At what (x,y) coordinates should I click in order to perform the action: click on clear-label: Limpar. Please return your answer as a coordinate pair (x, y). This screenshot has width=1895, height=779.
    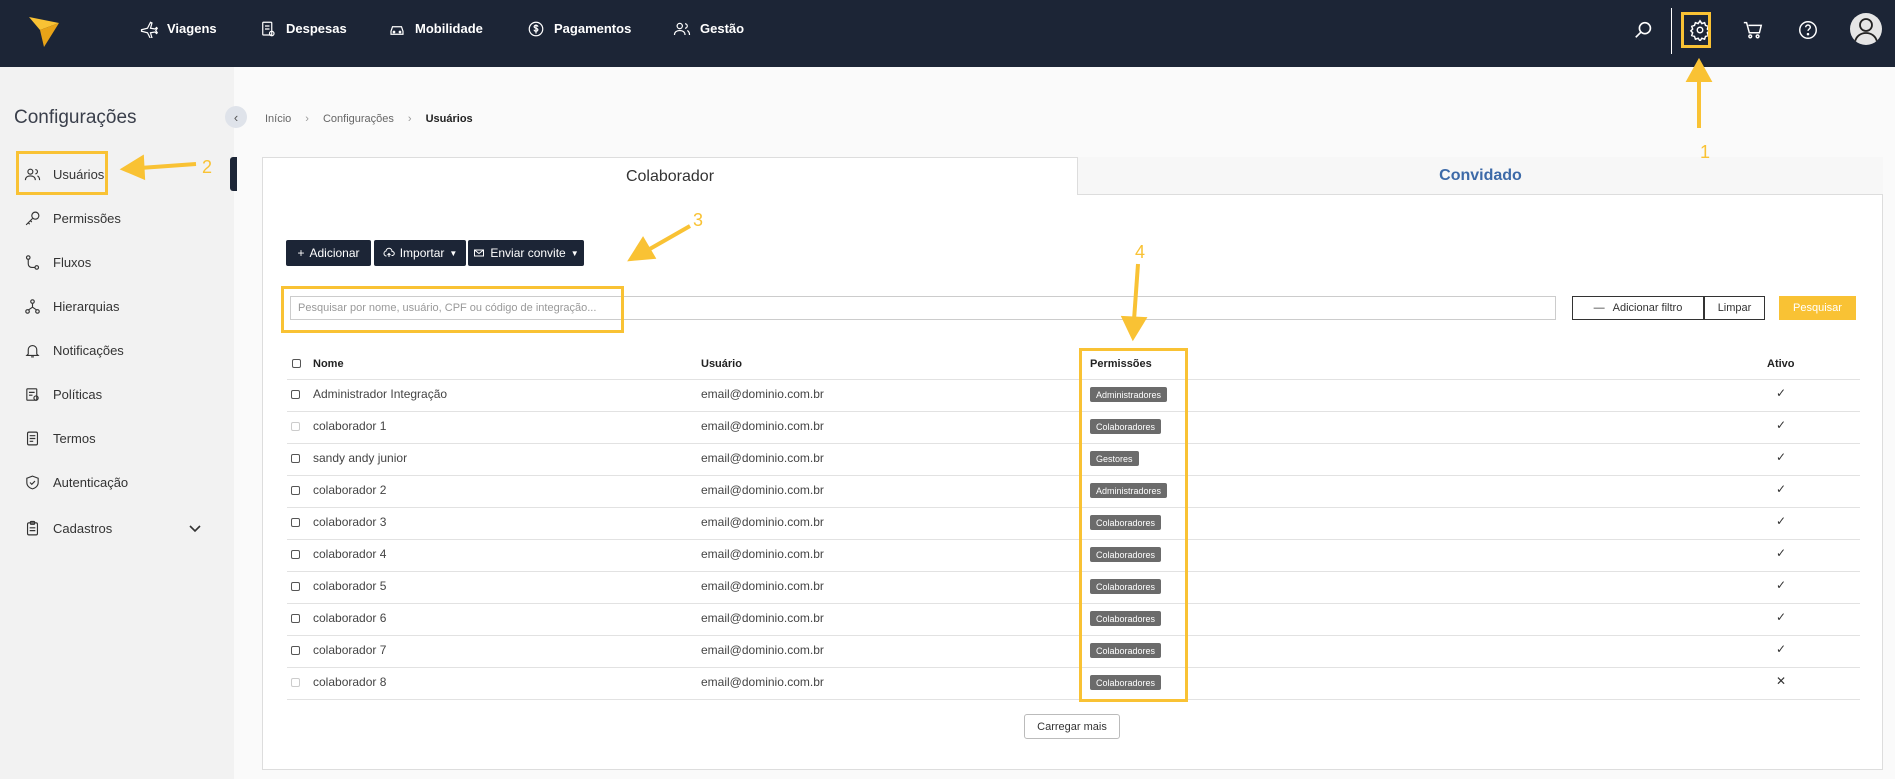
    Looking at the image, I should click on (1734, 308).